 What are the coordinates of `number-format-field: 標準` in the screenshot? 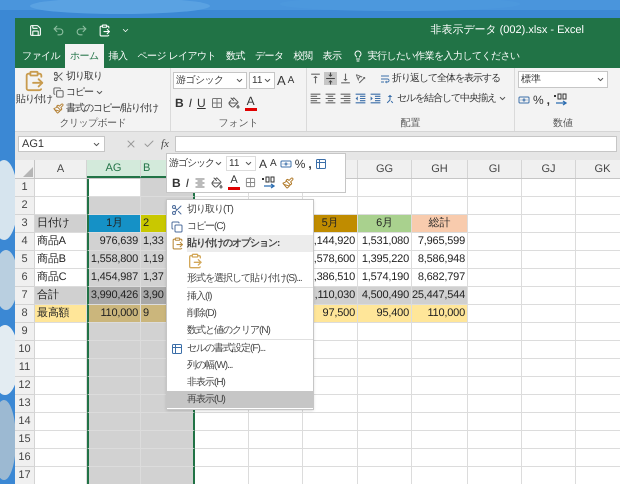 It's located at (563, 79).